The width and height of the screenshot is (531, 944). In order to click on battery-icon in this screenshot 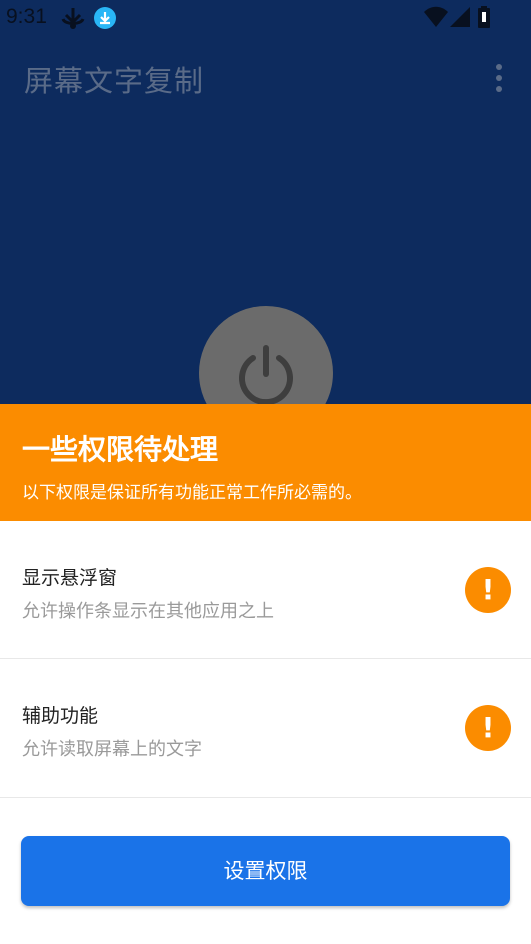, I will do `click(484, 20)`.